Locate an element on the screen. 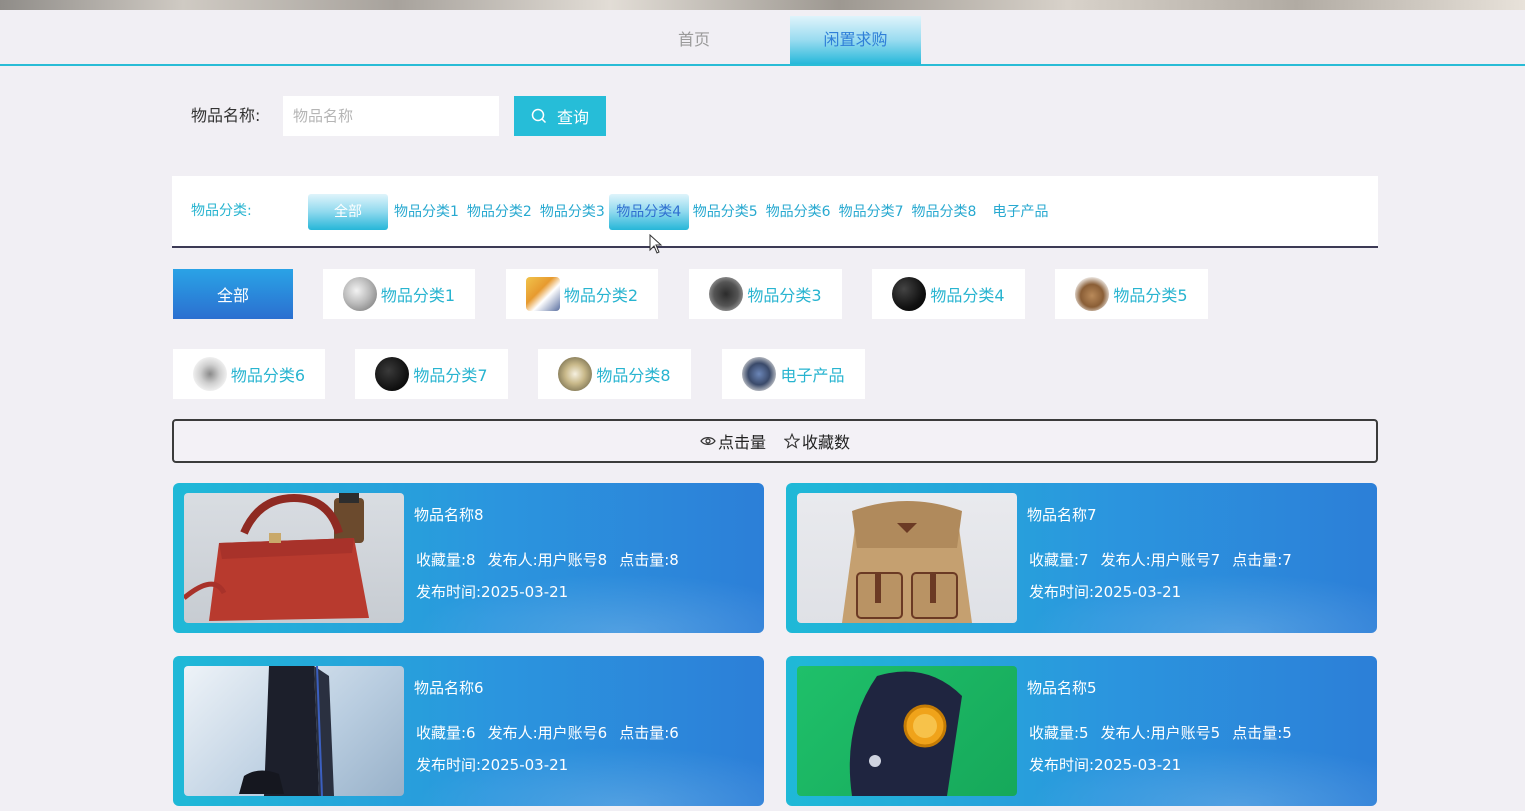 The image size is (1525, 811). item-stats: 收藏量:8 发布人:用户账号8 点击量:8 is located at coordinates (553, 559).